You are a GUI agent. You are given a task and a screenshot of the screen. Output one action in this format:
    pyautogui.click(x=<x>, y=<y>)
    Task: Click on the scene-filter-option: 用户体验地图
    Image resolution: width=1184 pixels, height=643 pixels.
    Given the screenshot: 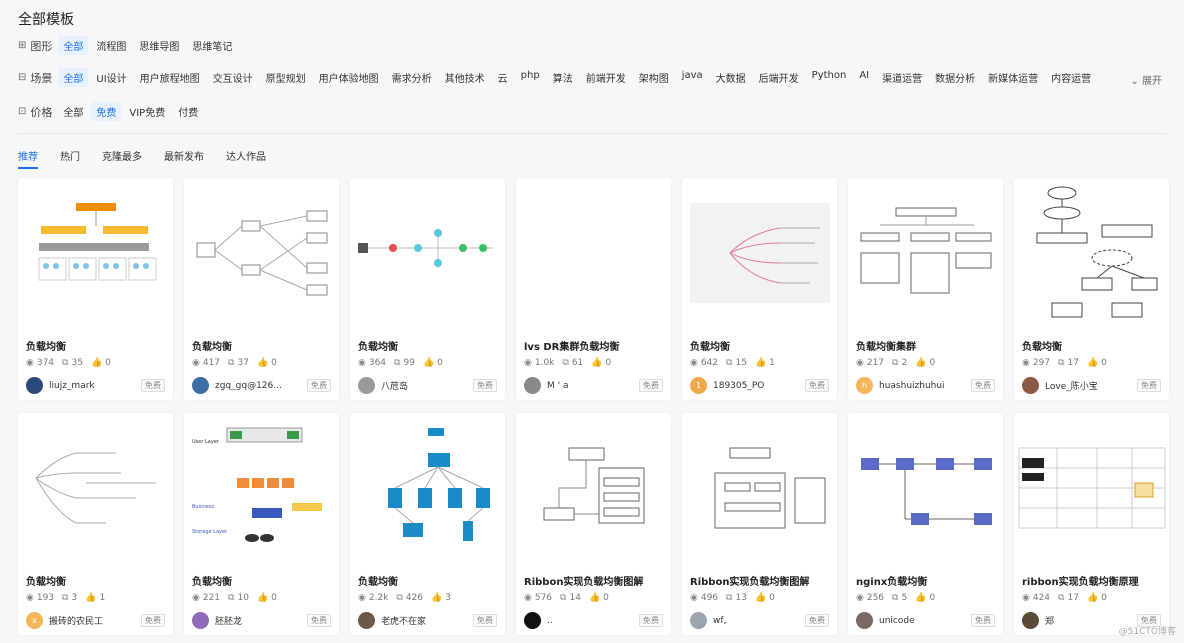 What is the action you would take?
    pyautogui.click(x=349, y=77)
    